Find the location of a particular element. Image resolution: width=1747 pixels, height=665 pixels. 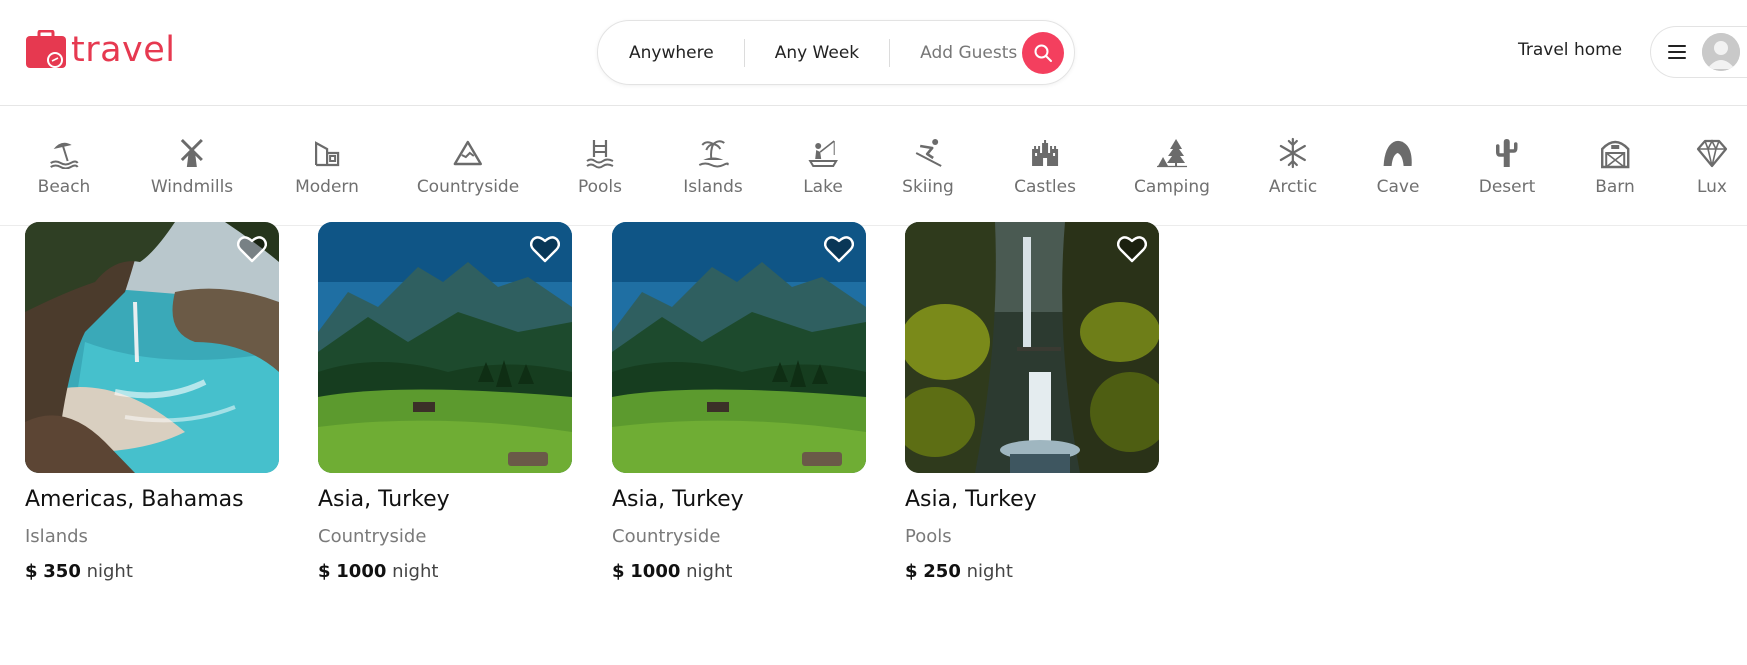

listing-category: Pools is located at coordinates (928, 536).